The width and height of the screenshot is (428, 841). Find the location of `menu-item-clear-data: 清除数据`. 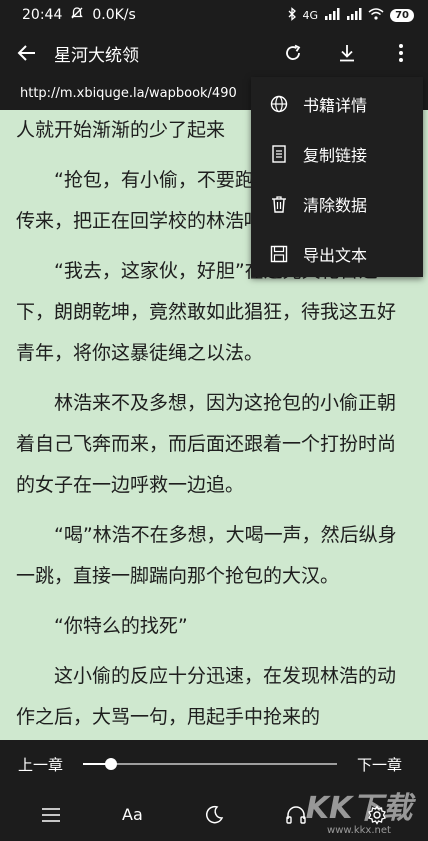

menu-item-clear-data: 清除数据 is located at coordinates (337, 204).